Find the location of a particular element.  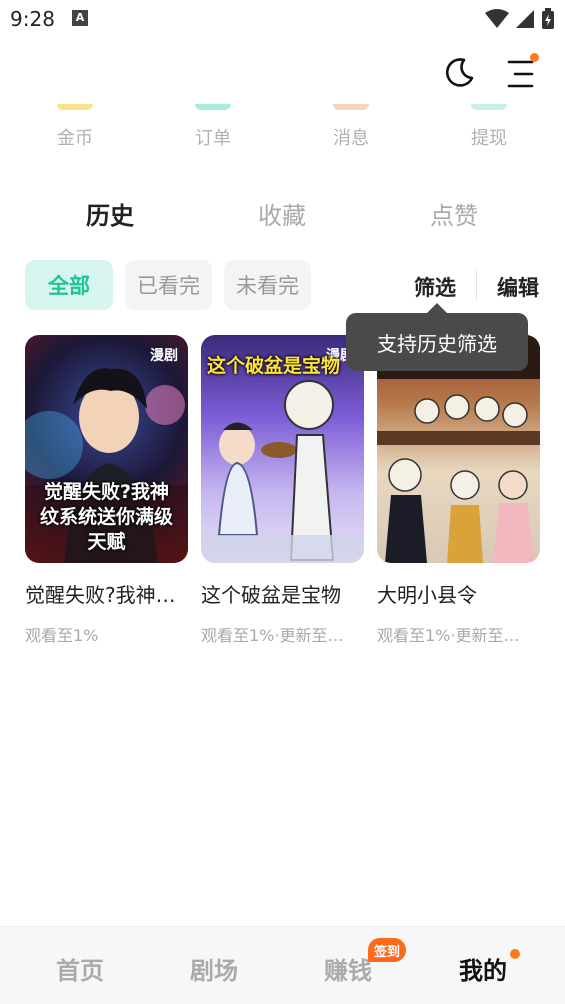

message-icon is located at coordinates (351, 107).